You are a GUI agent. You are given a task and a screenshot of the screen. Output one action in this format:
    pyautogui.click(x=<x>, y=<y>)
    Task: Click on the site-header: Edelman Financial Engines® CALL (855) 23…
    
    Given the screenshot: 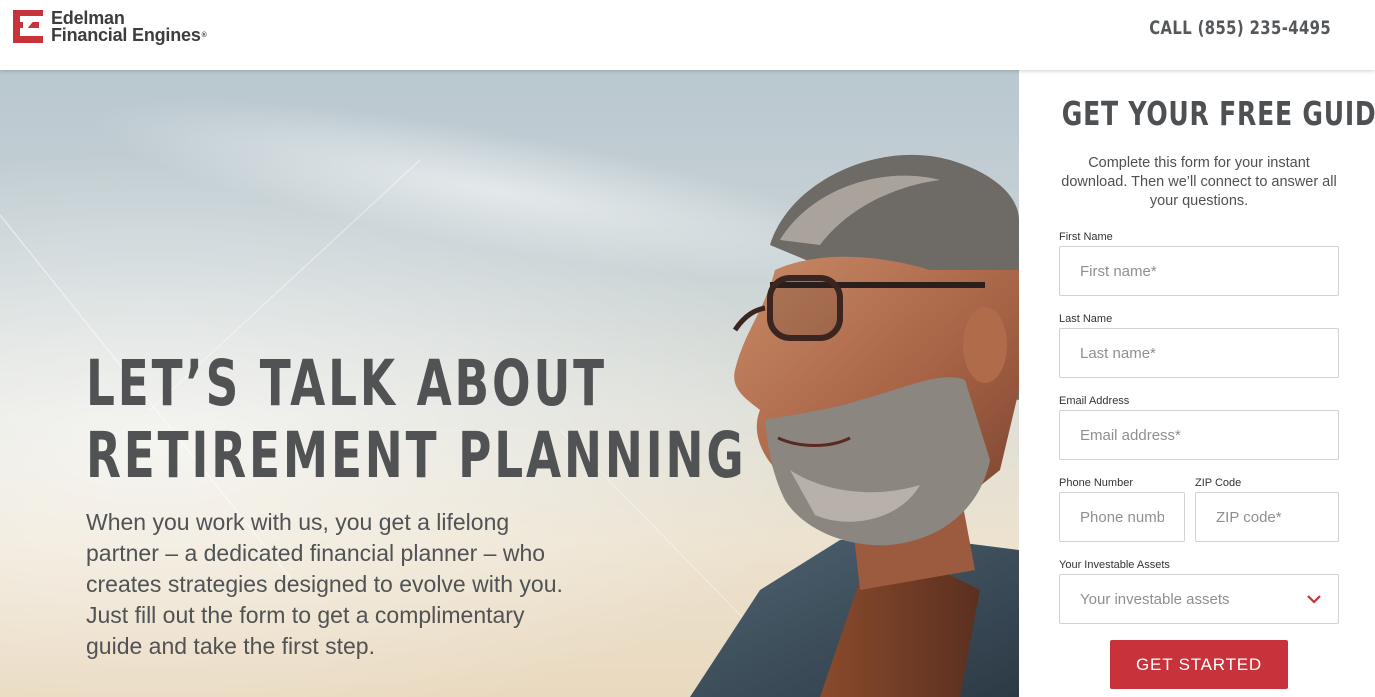 What is the action you would take?
    pyautogui.click(x=687, y=35)
    